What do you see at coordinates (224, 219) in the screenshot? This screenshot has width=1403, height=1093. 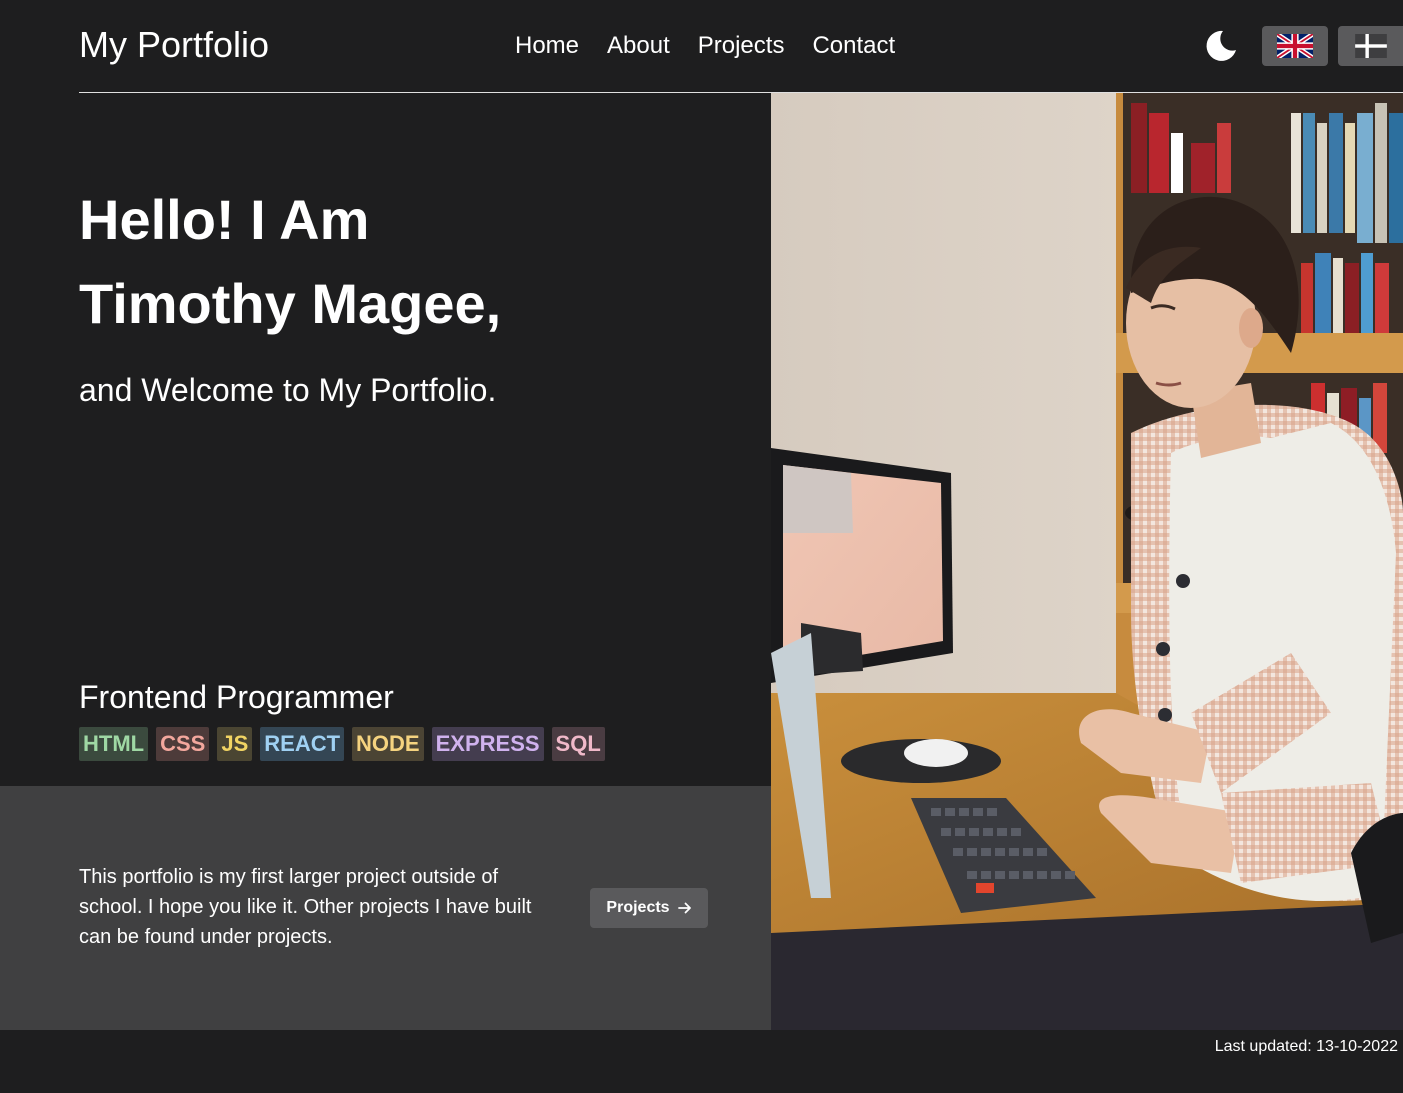 I see `hero-title-line1: Hello! I Am` at bounding box center [224, 219].